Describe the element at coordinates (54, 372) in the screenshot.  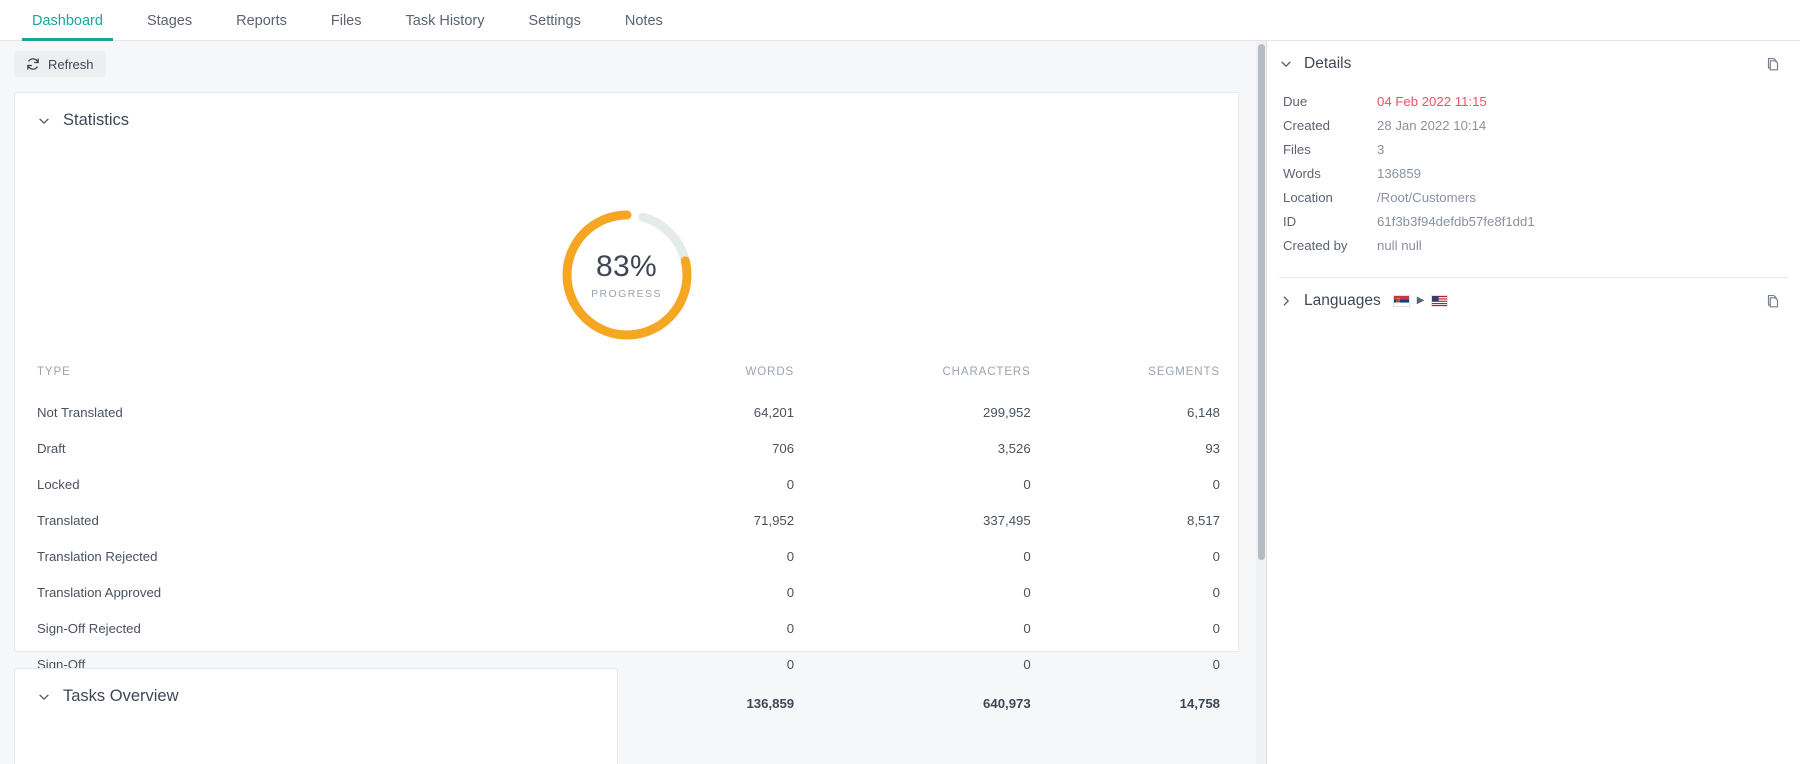
I see `column-header-type: TYPE` at that location.